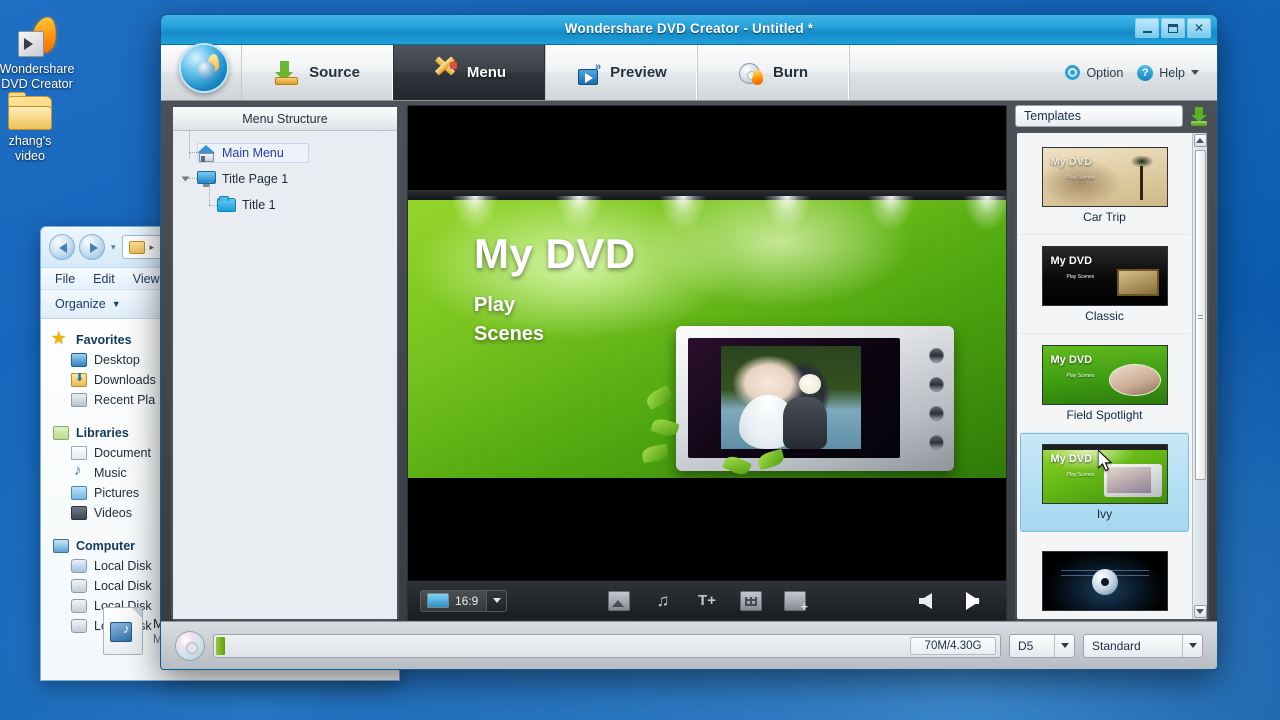 The width and height of the screenshot is (1280, 720). What do you see at coordinates (773, 72) in the screenshot?
I see `tab-burn: Burn` at bounding box center [773, 72].